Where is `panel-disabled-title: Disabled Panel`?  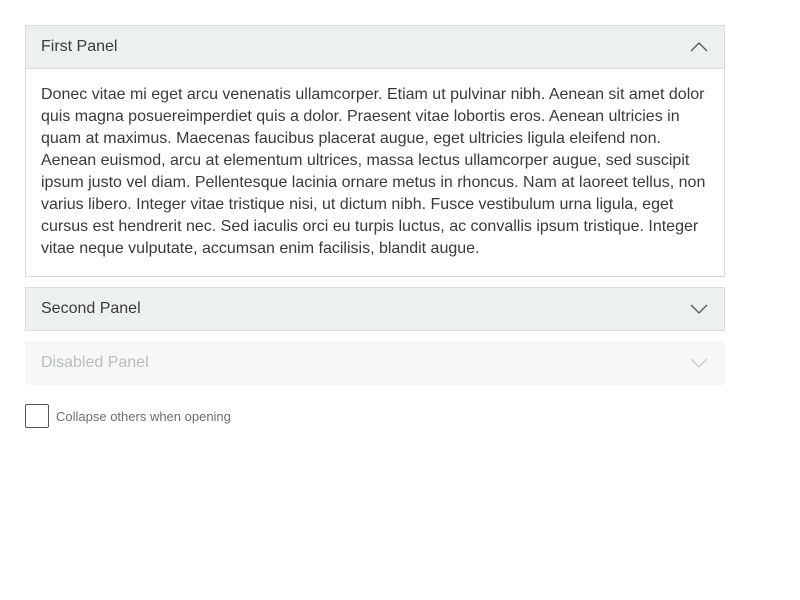
panel-disabled-title: Disabled Panel is located at coordinates (95, 362).